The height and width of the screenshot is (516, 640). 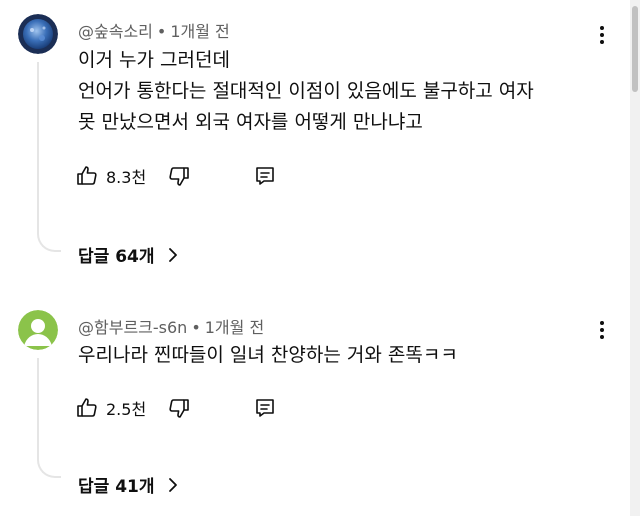 I want to click on comment-actions: 2.5천, so click(x=176, y=408).